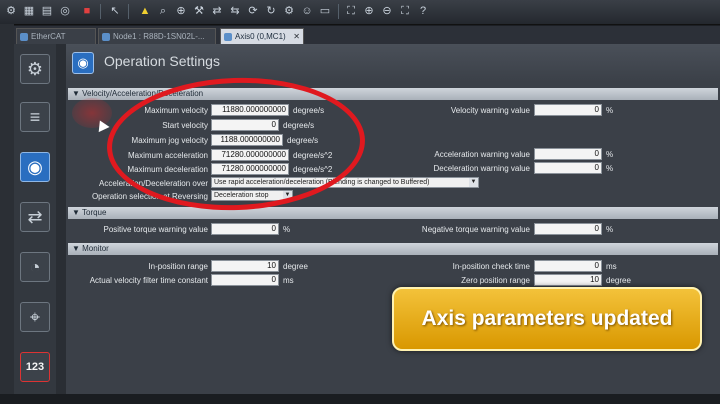 This screenshot has height=404, width=720. What do you see at coordinates (245, 266) in the screenshot?
I see `inpos-range-field: 10` at bounding box center [245, 266].